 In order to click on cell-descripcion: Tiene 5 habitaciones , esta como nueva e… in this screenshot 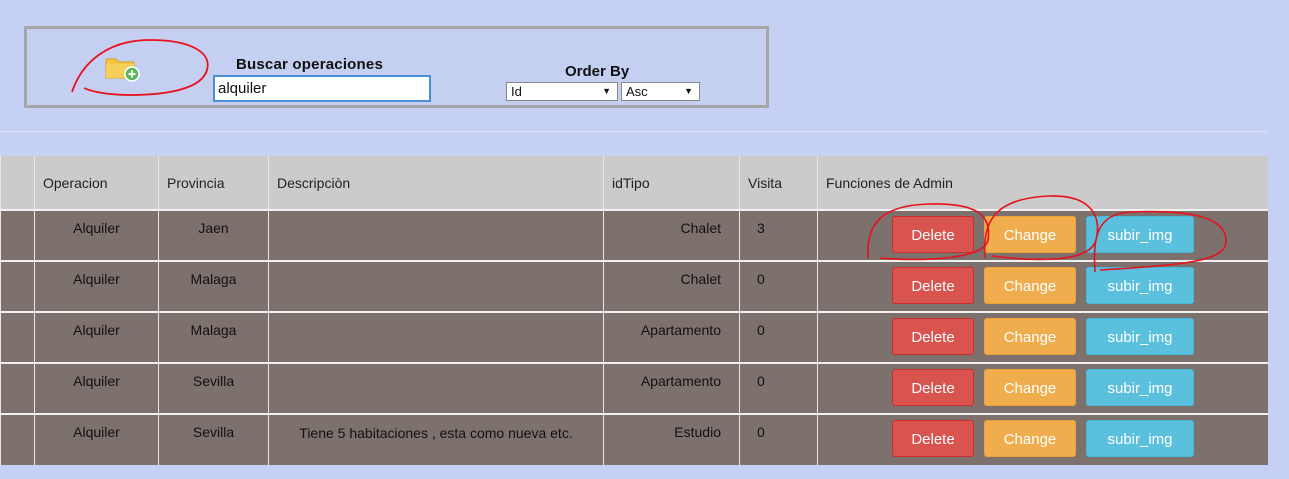, I will do `click(436, 439)`.